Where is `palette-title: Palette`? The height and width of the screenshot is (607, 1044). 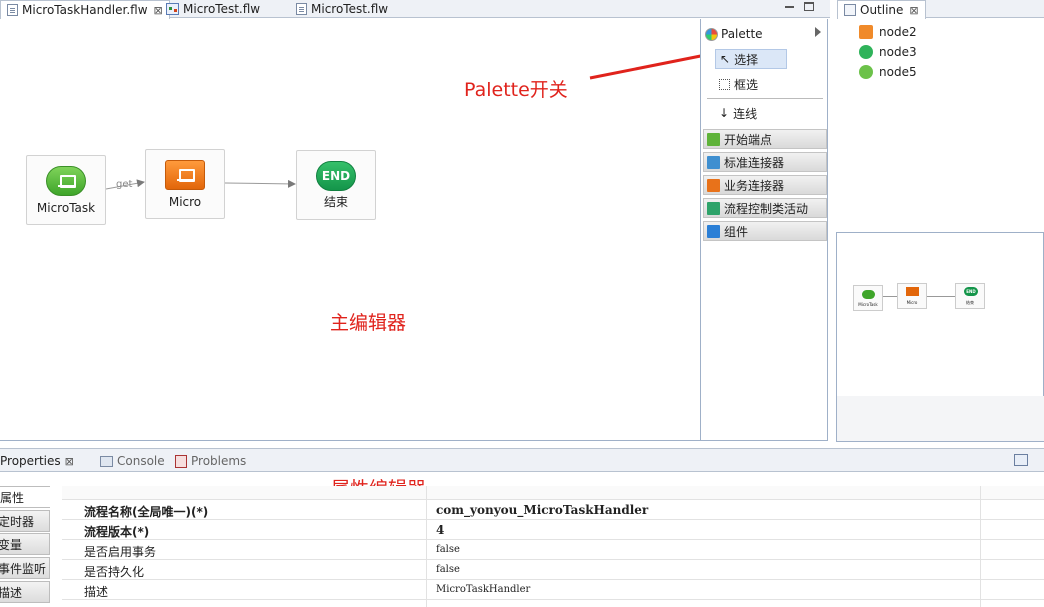 palette-title: Palette is located at coordinates (742, 34).